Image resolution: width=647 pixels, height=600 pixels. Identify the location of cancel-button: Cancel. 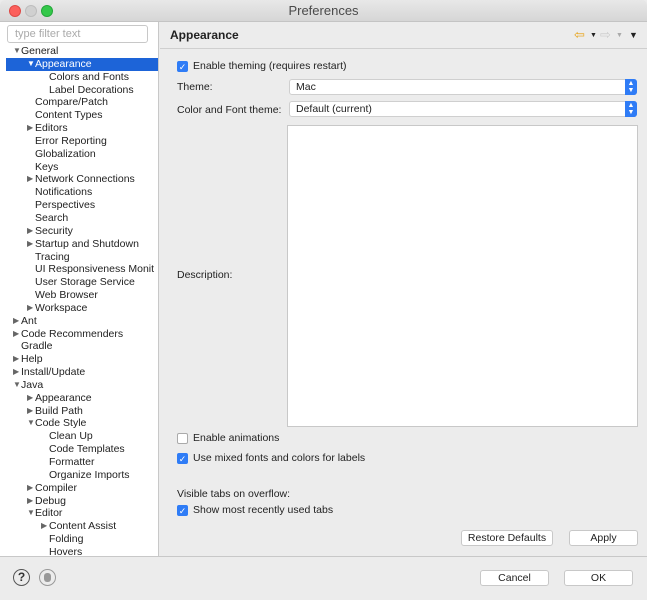
(514, 578).